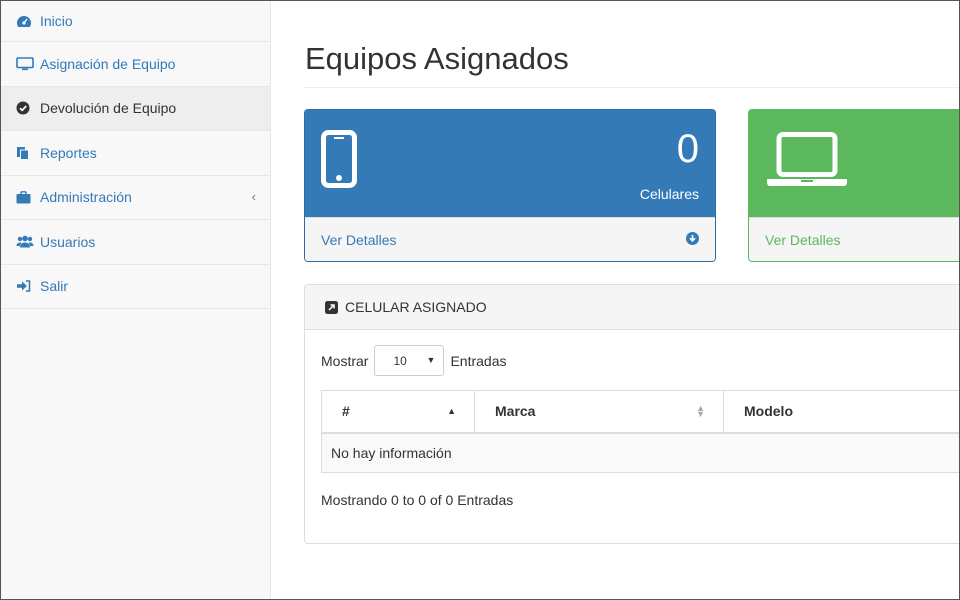 The image size is (960, 600). What do you see at coordinates (854, 163) in the screenshot?
I see `laptops-card-header` at bounding box center [854, 163].